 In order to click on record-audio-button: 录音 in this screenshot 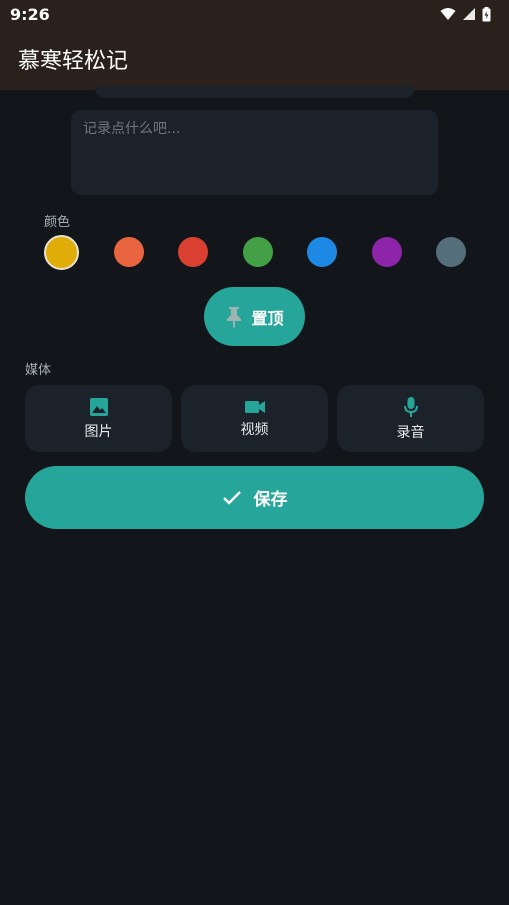, I will do `click(410, 418)`.